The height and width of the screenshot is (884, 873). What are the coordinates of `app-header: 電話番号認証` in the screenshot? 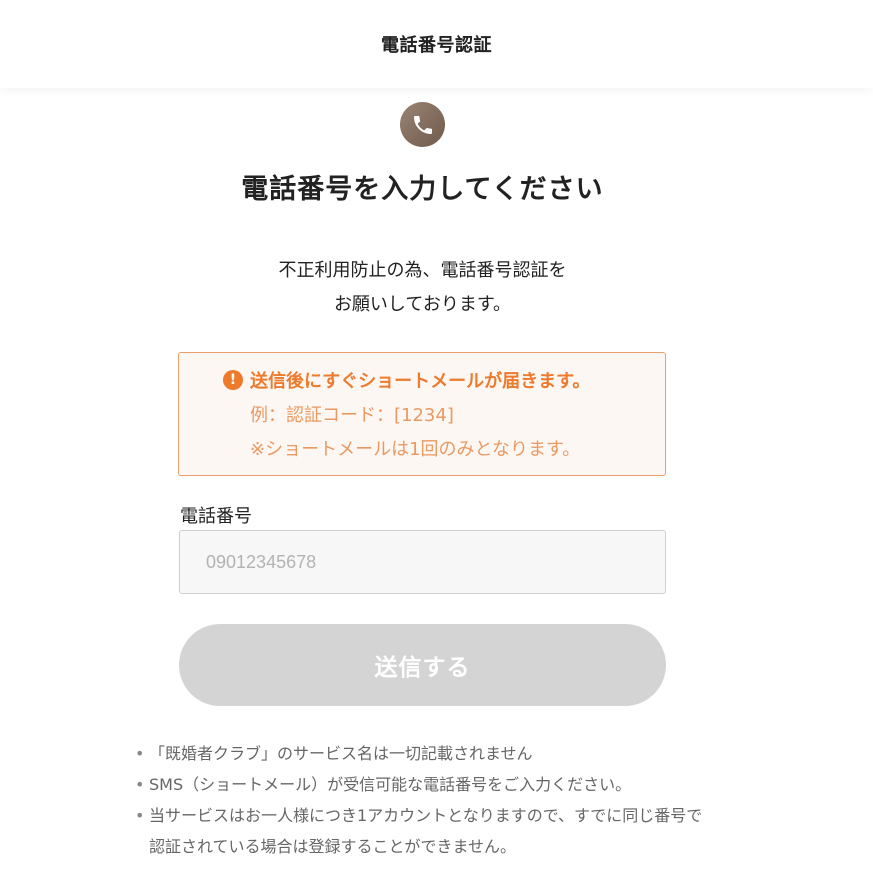 It's located at (436, 44).